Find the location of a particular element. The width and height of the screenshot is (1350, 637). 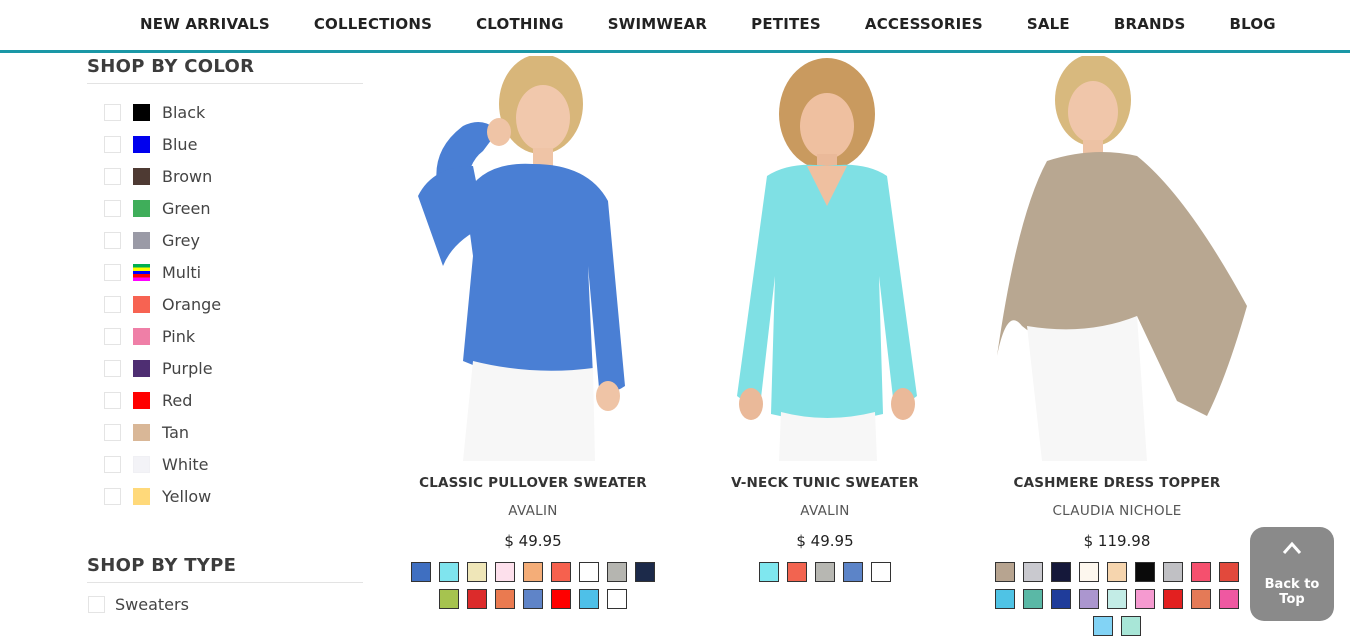

product-price: $ 49.95 is located at coordinates (533, 541).